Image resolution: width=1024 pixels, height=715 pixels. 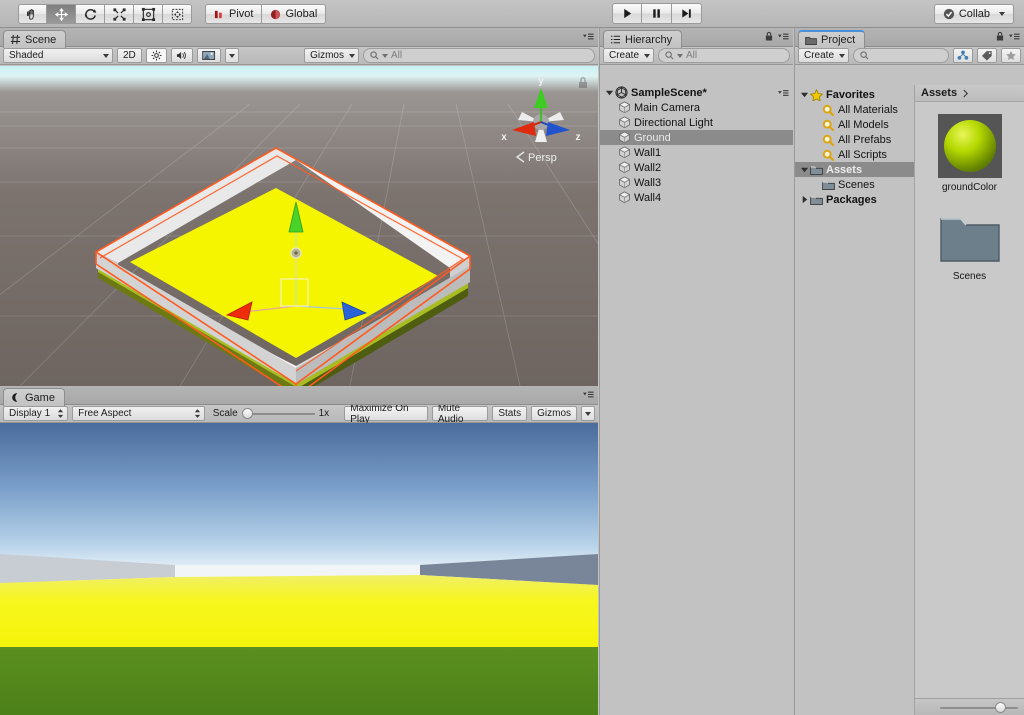 What do you see at coordinates (629, 55) in the screenshot?
I see `hierarchy-create-dropdown: Create` at bounding box center [629, 55].